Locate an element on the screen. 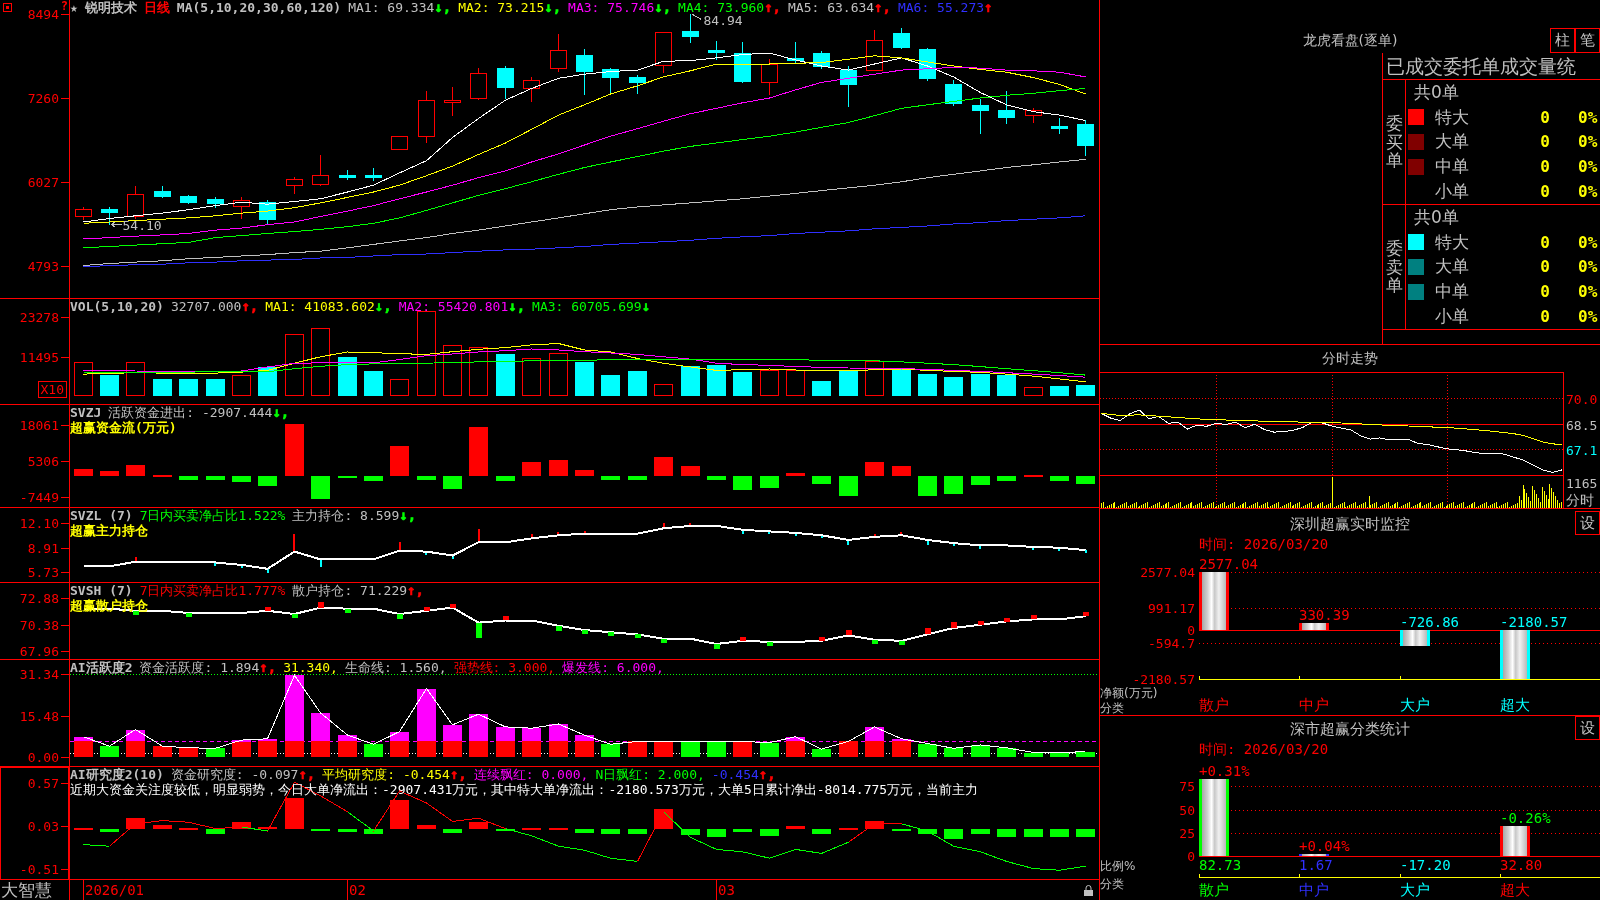 The height and width of the screenshot is (900, 1600). star-symbol: ★ is located at coordinates (74, 7).